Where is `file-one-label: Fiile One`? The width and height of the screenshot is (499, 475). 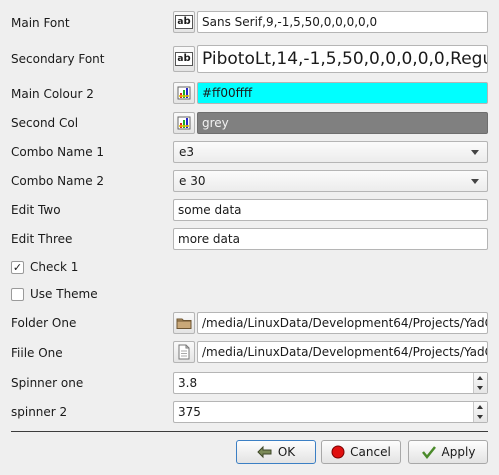
file-one-label: Fiile One is located at coordinates (37, 353).